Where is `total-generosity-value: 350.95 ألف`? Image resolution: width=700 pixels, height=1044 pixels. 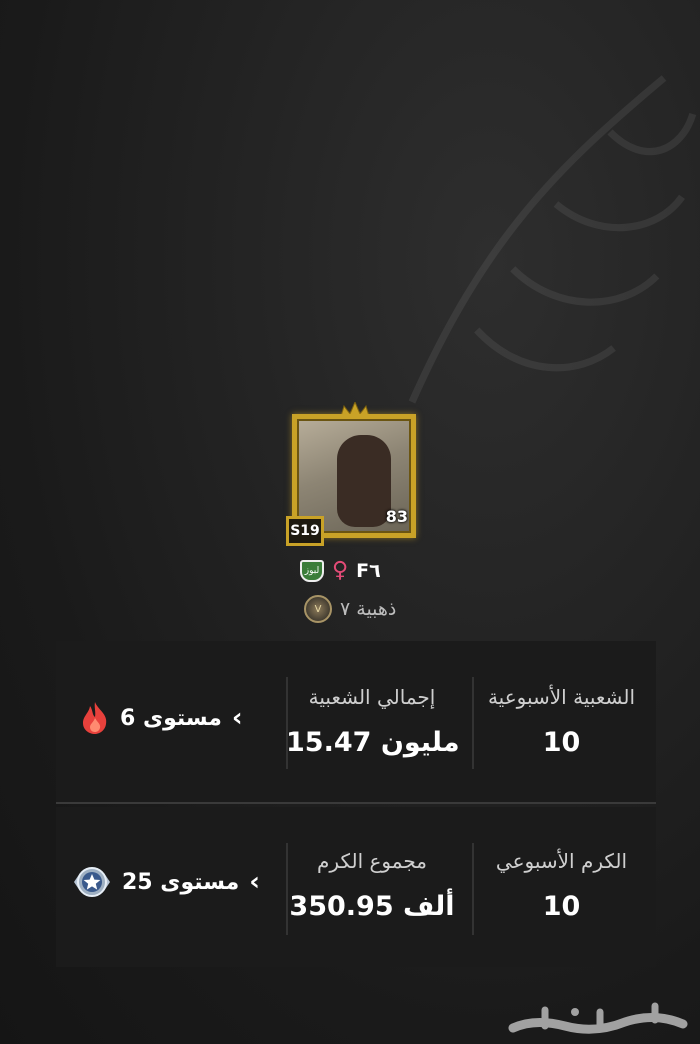
total-generosity-value: 350.95 ألف is located at coordinates (372, 906).